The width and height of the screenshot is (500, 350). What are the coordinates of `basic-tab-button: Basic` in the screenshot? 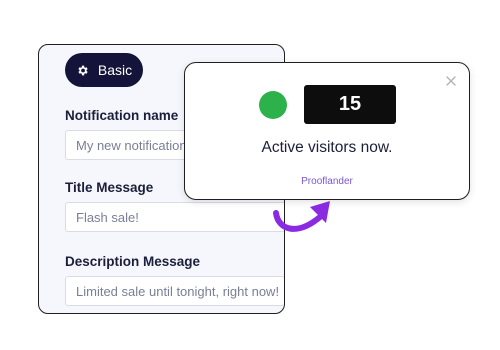 It's located at (104, 70).